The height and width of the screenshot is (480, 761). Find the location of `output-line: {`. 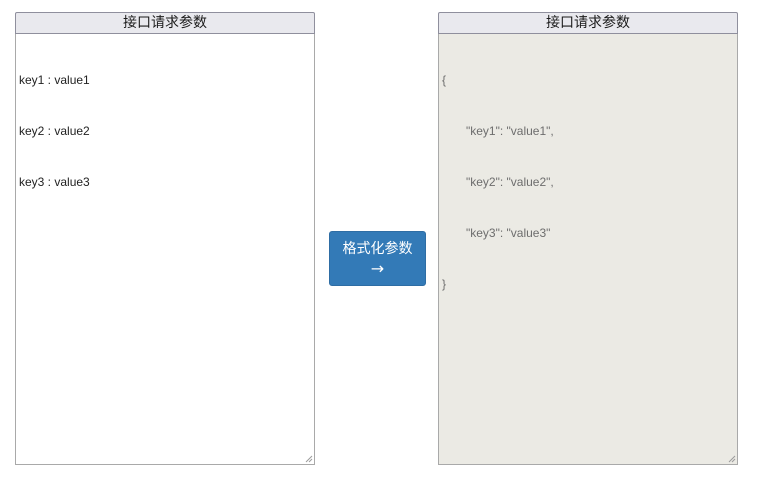

output-line: { is located at coordinates (444, 80).